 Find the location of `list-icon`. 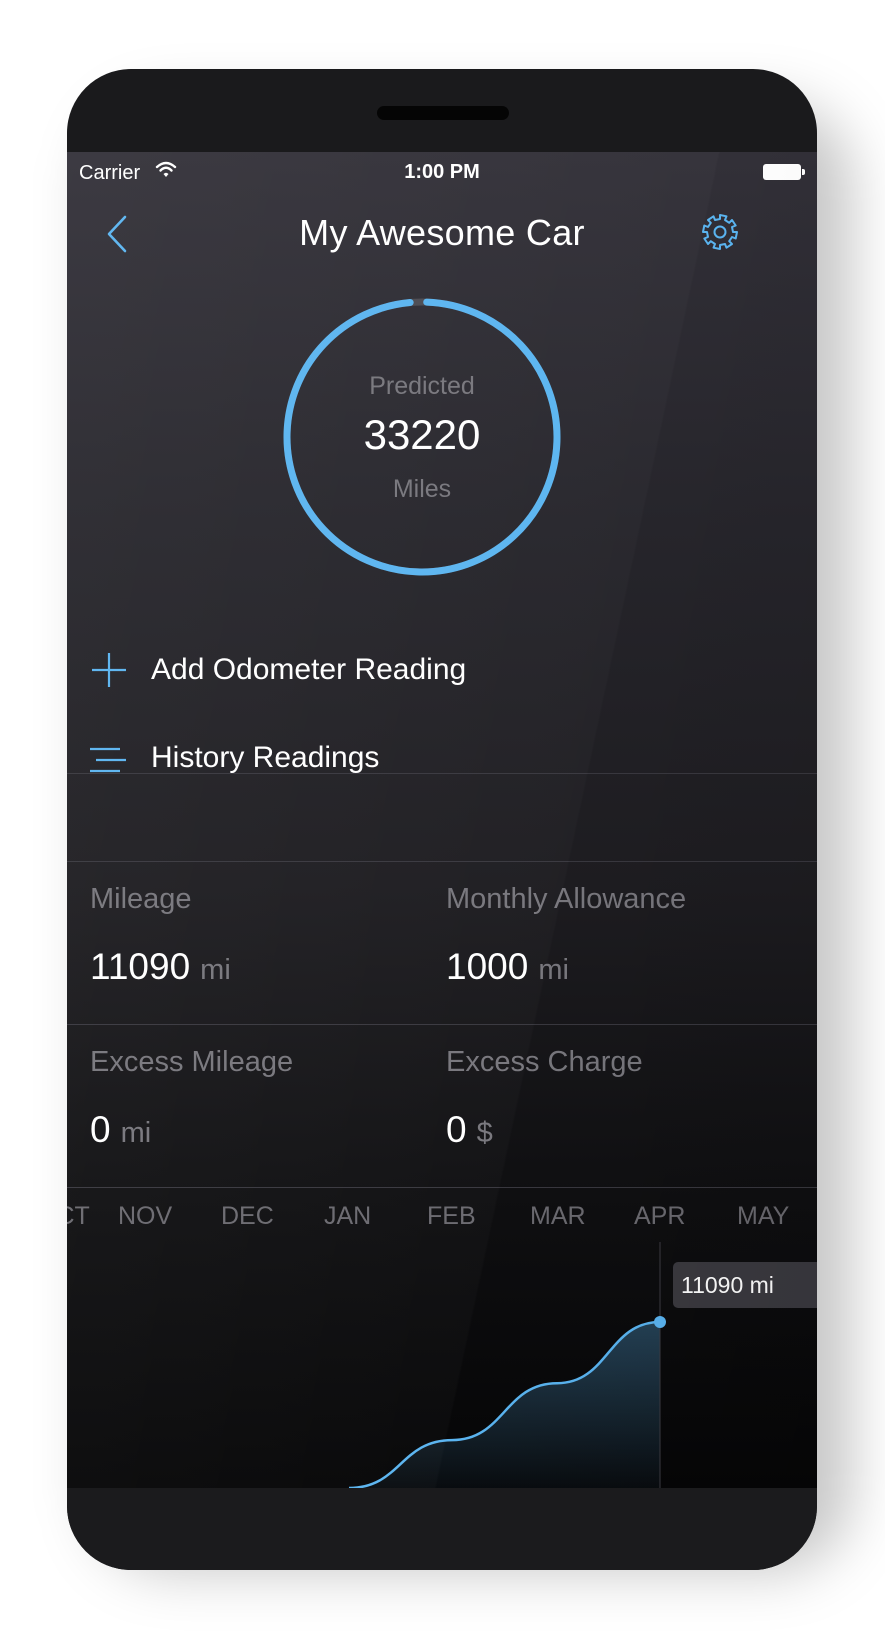

list-icon is located at coordinates (108, 760).